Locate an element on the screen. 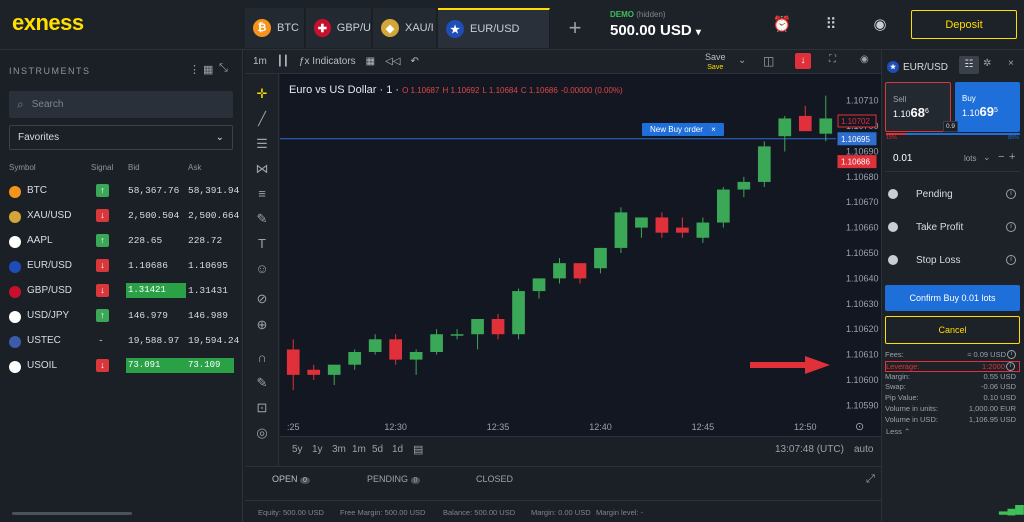  instrument-row: USTEC - 19,588.97 19,594.24 is located at coordinates (121, 342).